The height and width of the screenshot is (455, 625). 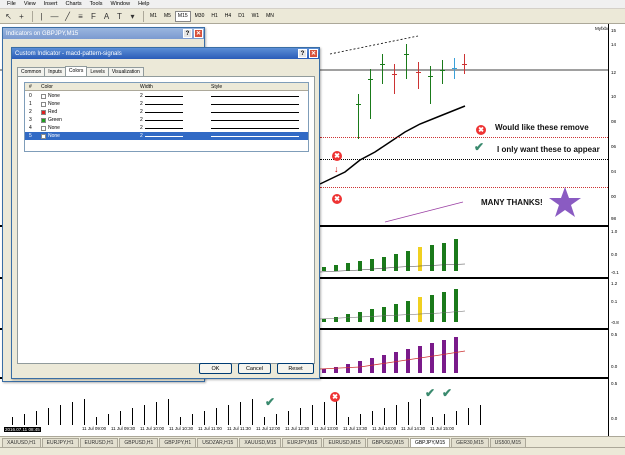 I want to click on menu-item-insert: Insert, so click(x=51, y=4).